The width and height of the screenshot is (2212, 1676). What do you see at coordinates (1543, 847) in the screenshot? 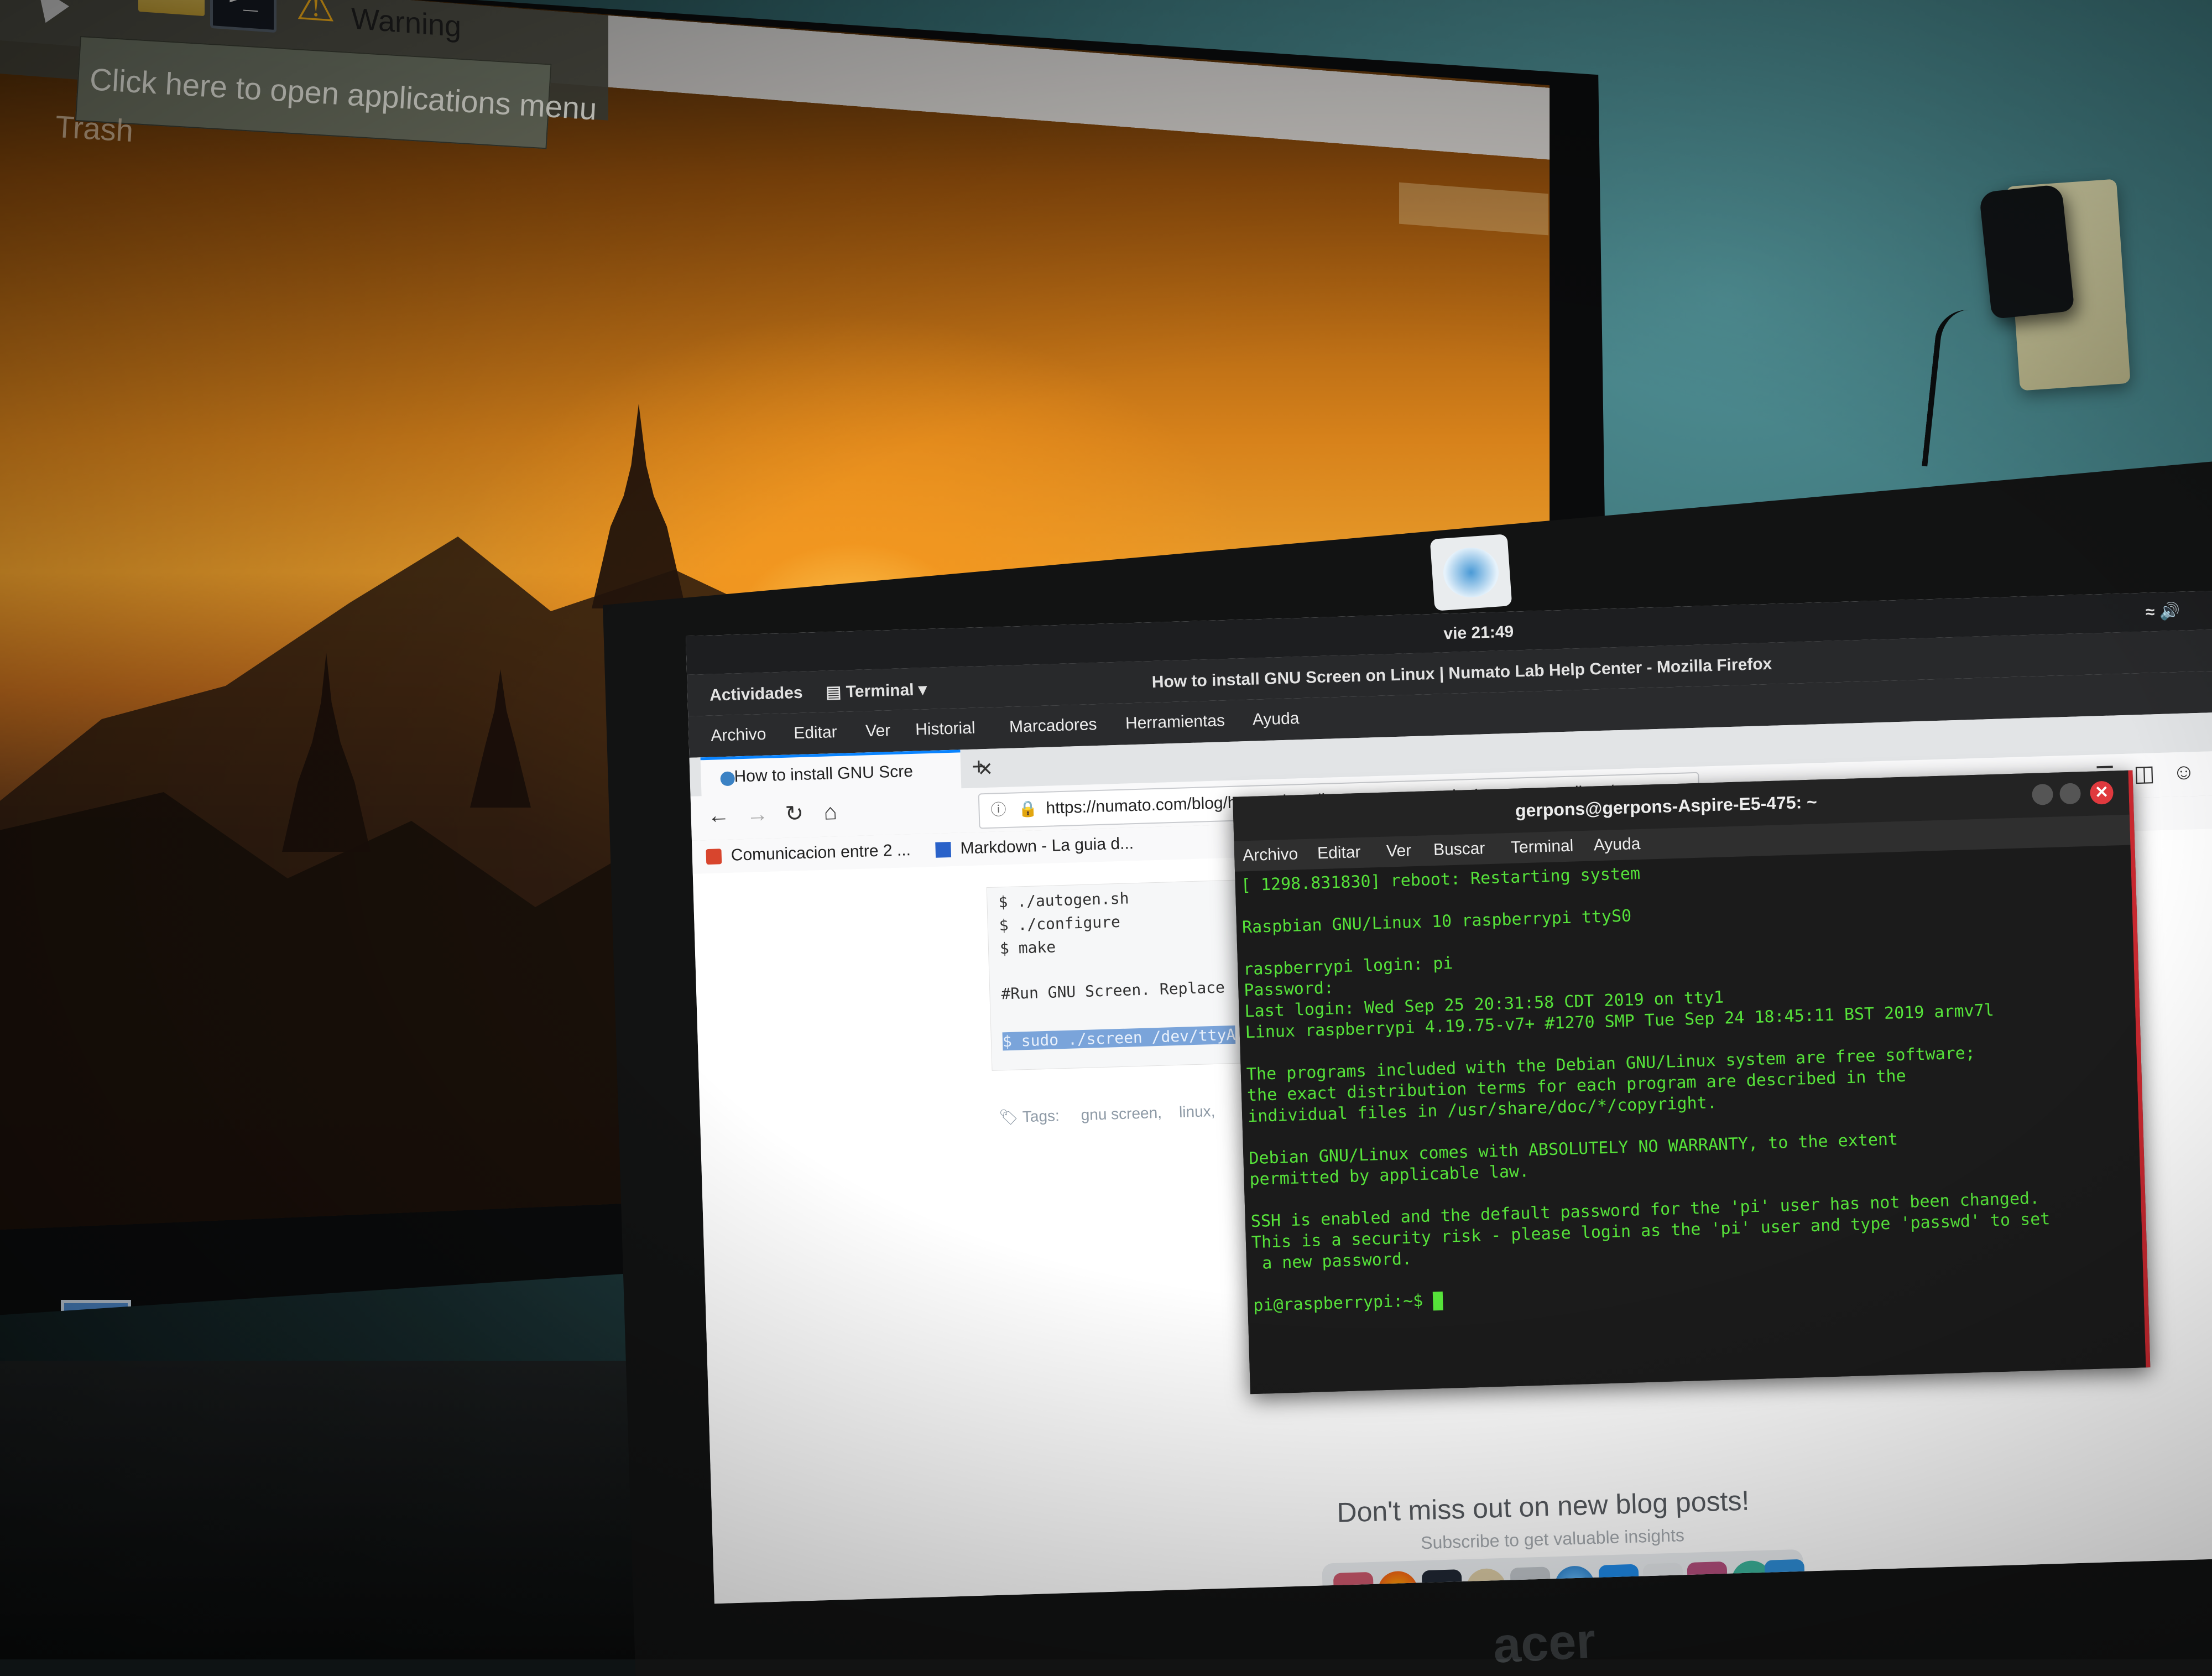
I see `term-menu-terminal: Terminal` at bounding box center [1543, 847].